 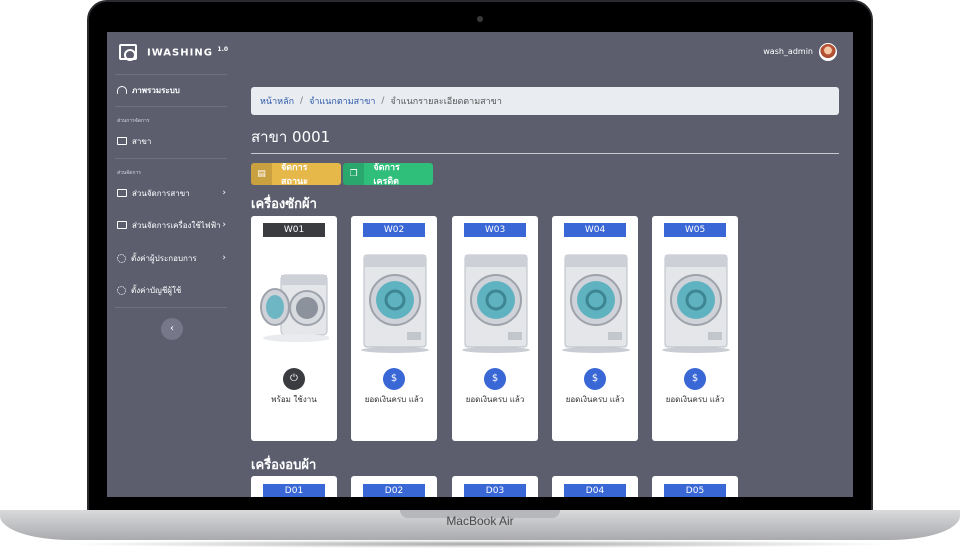 I want to click on avatar, so click(x=828, y=52).